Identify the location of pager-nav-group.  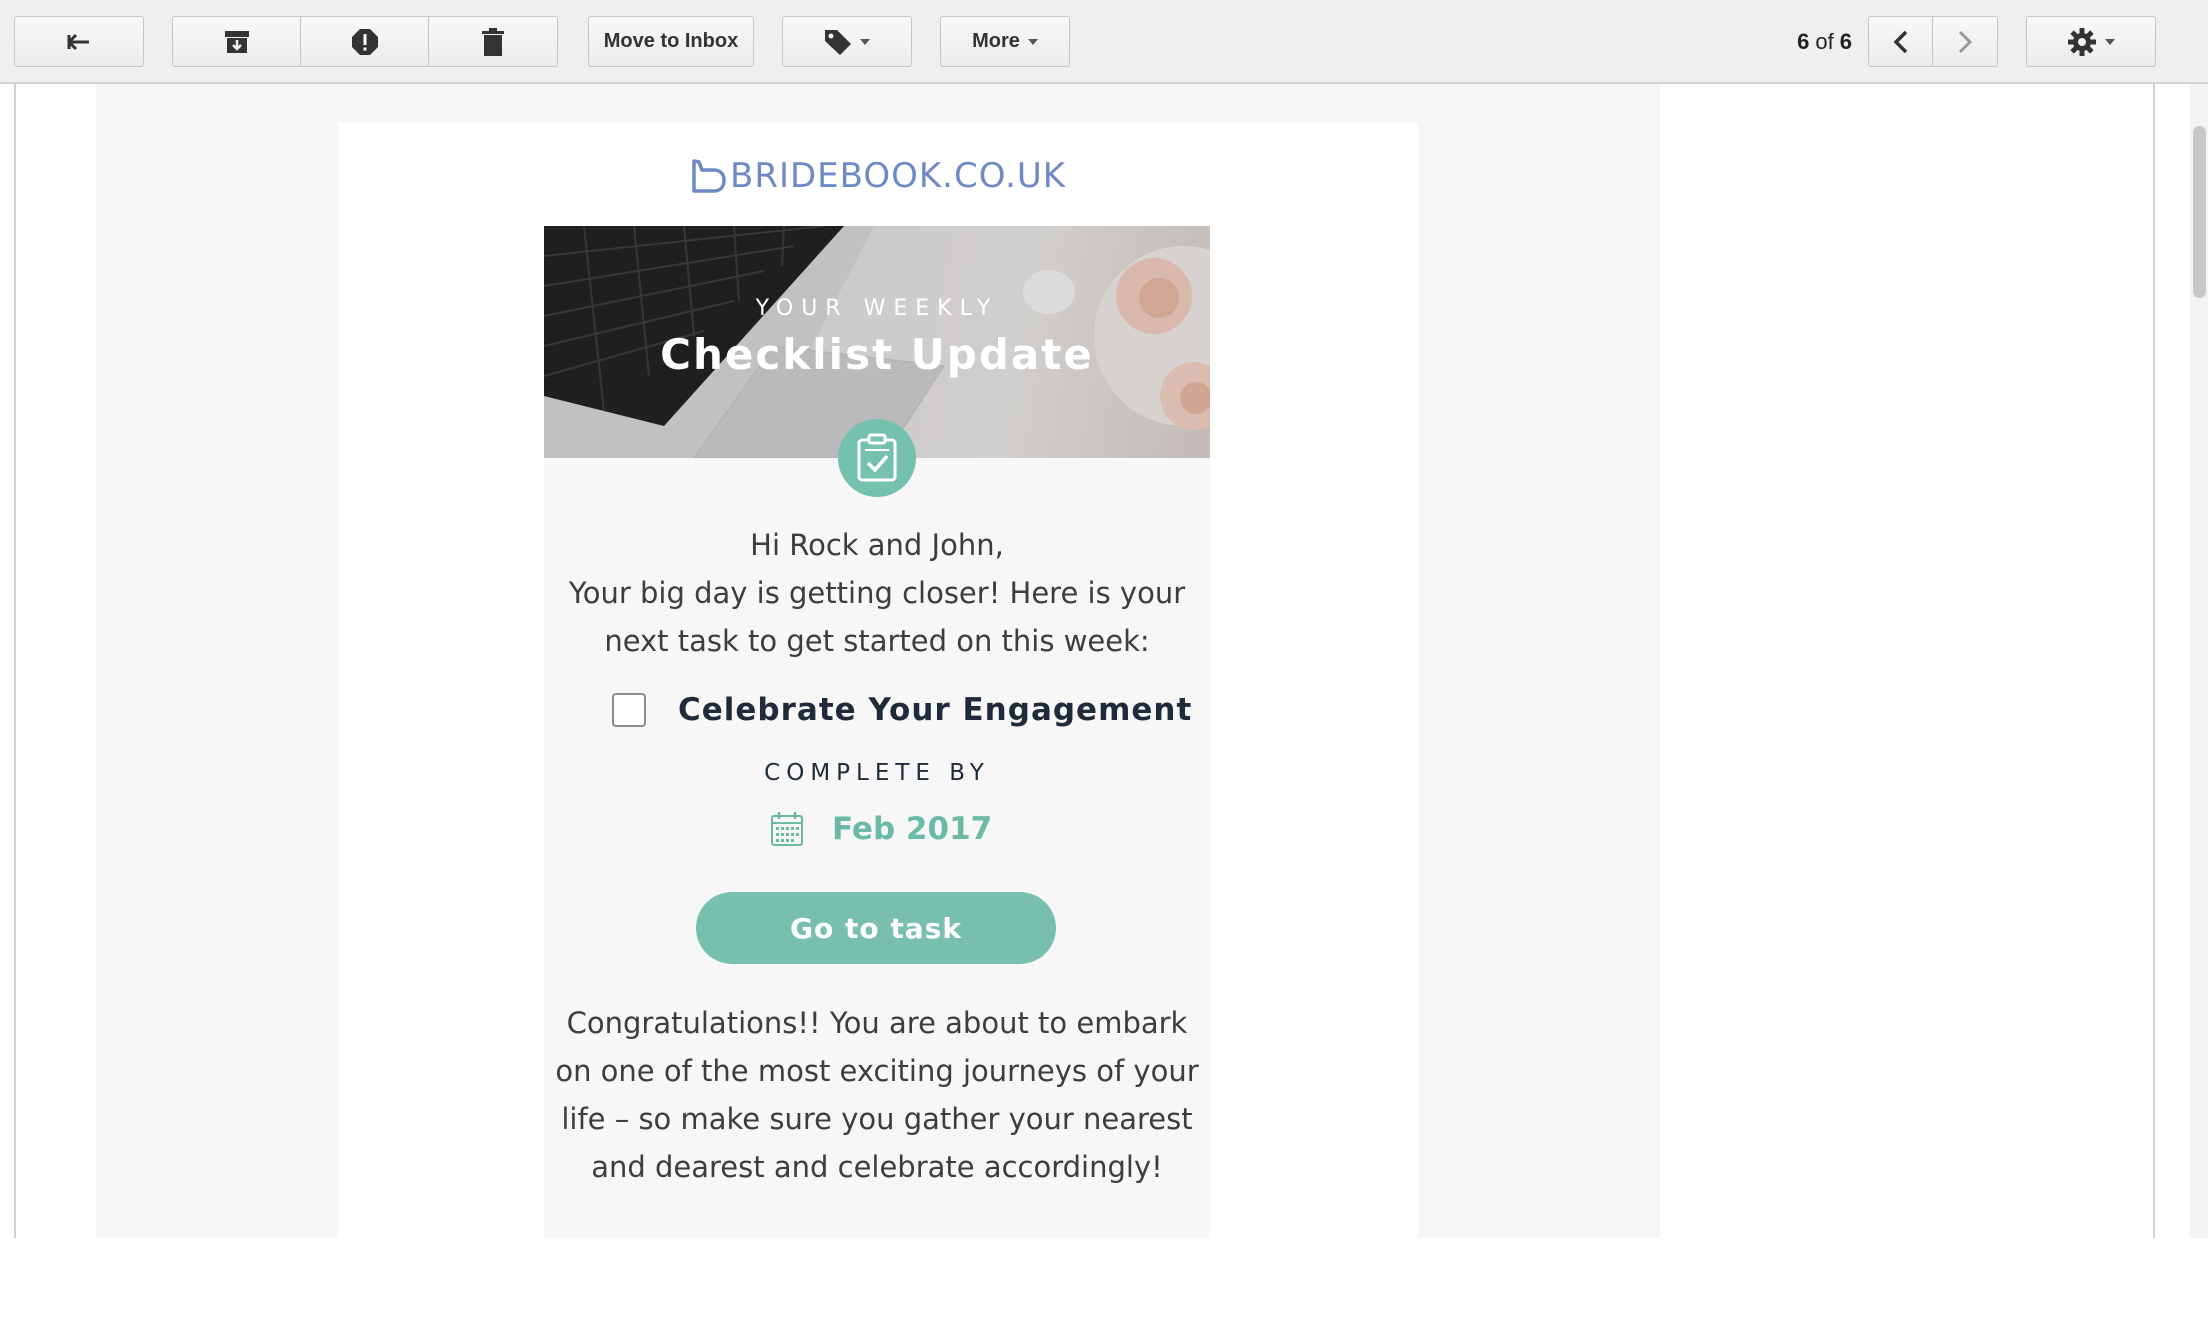
(1933, 41).